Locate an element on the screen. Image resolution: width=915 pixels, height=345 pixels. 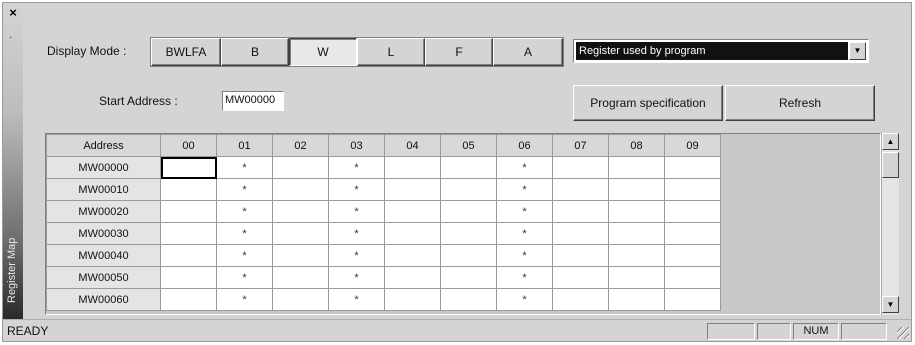
register-filter-dropdown: Register used by program ▼ is located at coordinates (721, 51).